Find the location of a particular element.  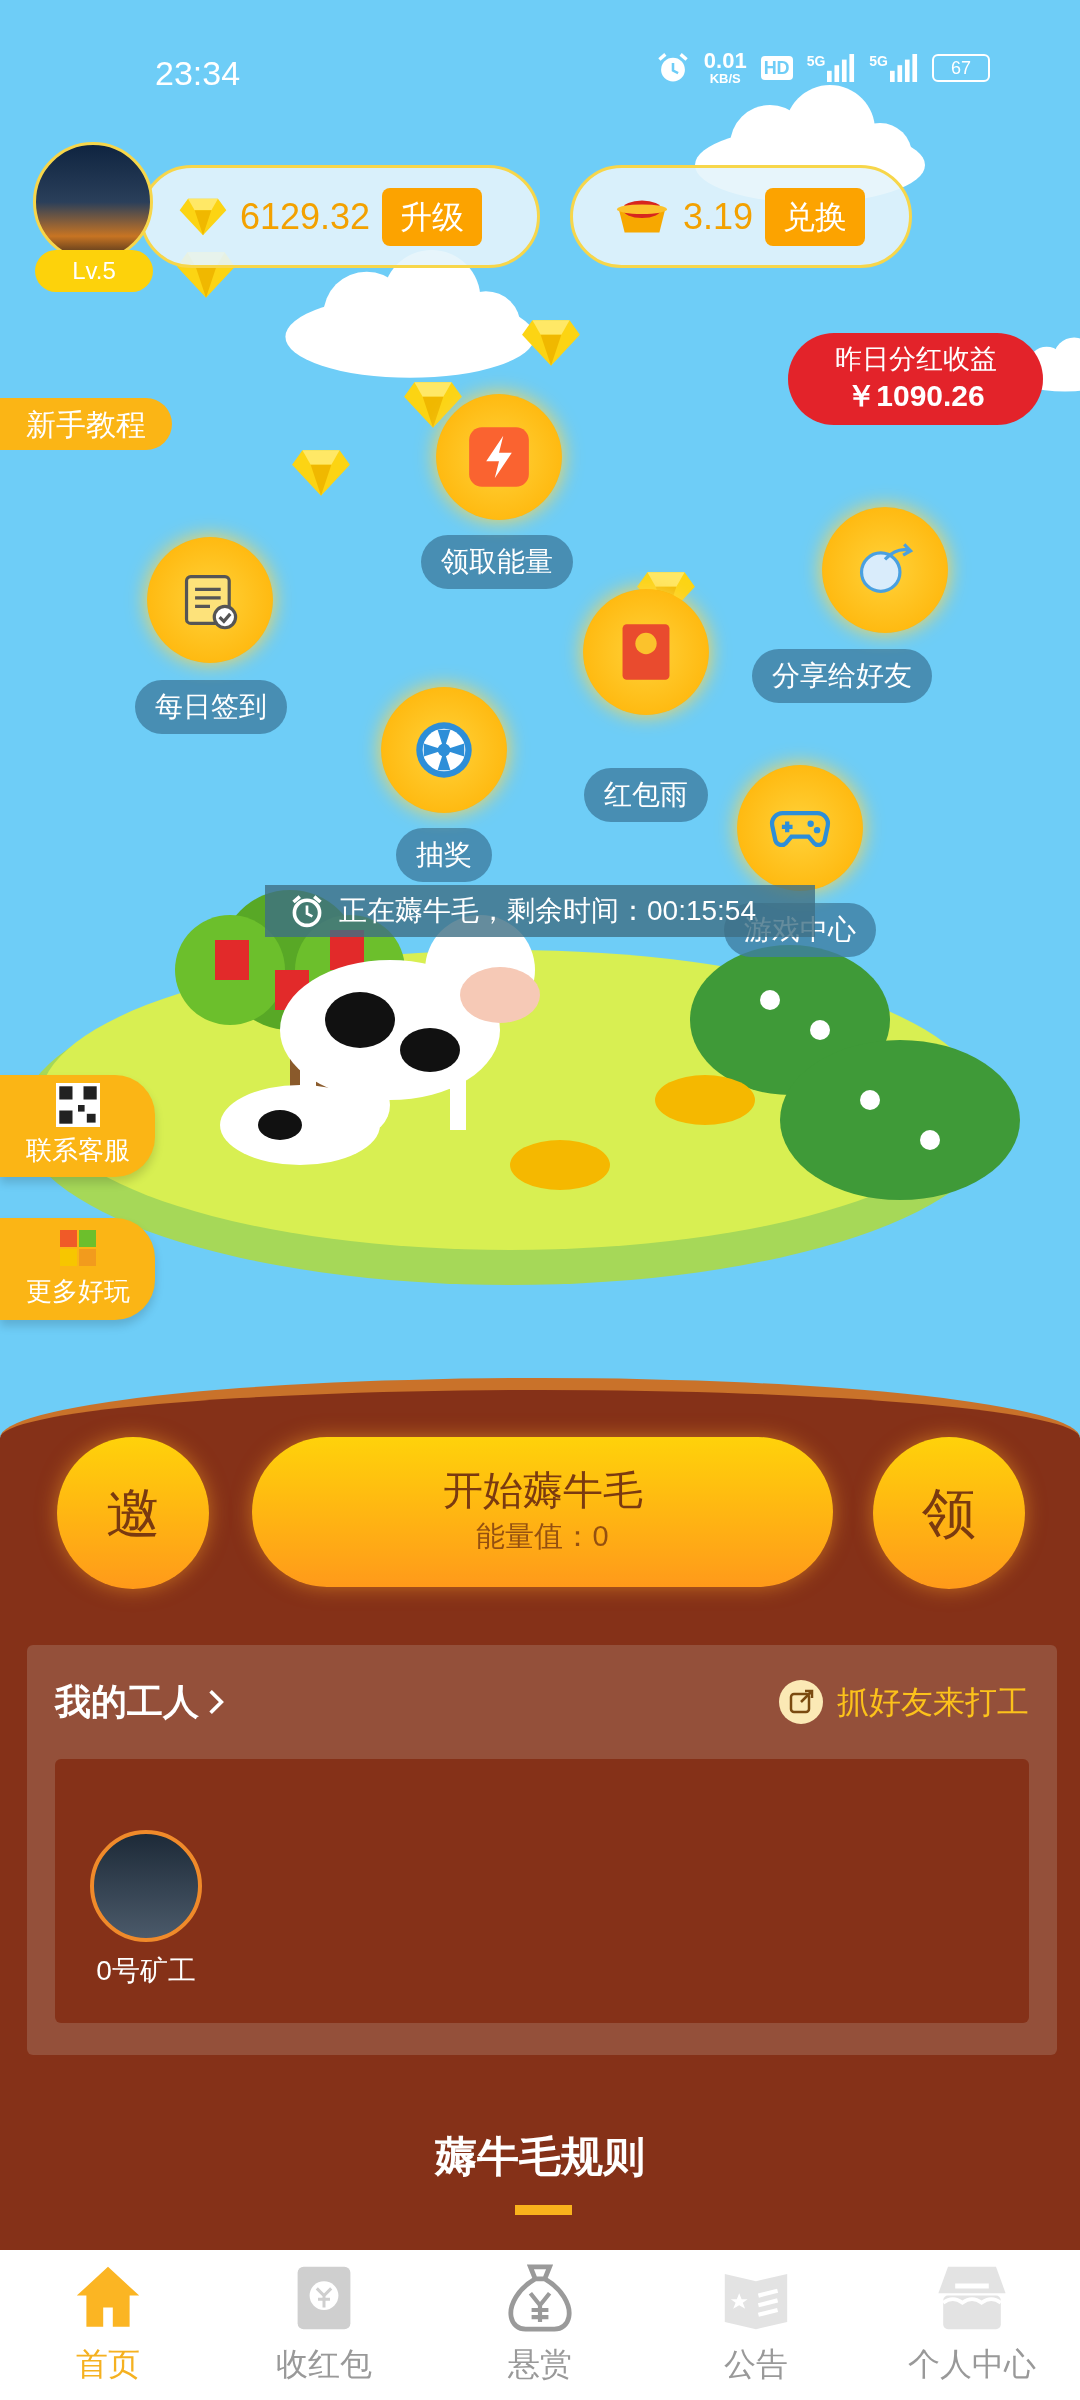

upgrade-button: 升级 is located at coordinates (432, 216).